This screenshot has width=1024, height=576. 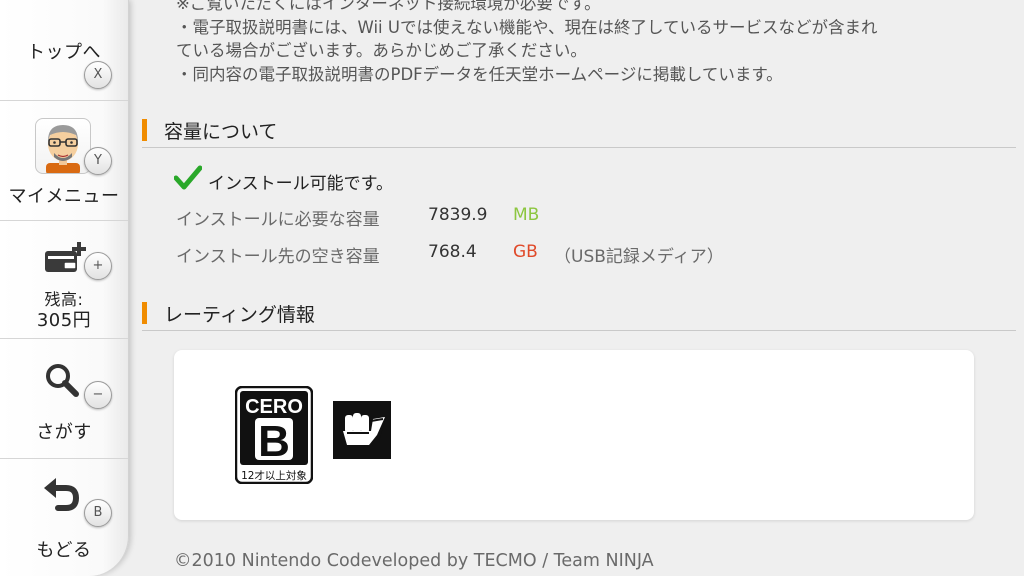 I want to click on balance-button: 残高: 305円, so click(x=64, y=279).